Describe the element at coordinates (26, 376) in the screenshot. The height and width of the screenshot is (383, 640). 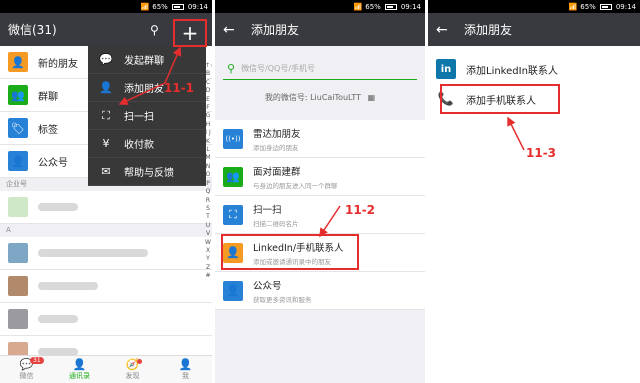
I see `tab-label: 微信` at that location.